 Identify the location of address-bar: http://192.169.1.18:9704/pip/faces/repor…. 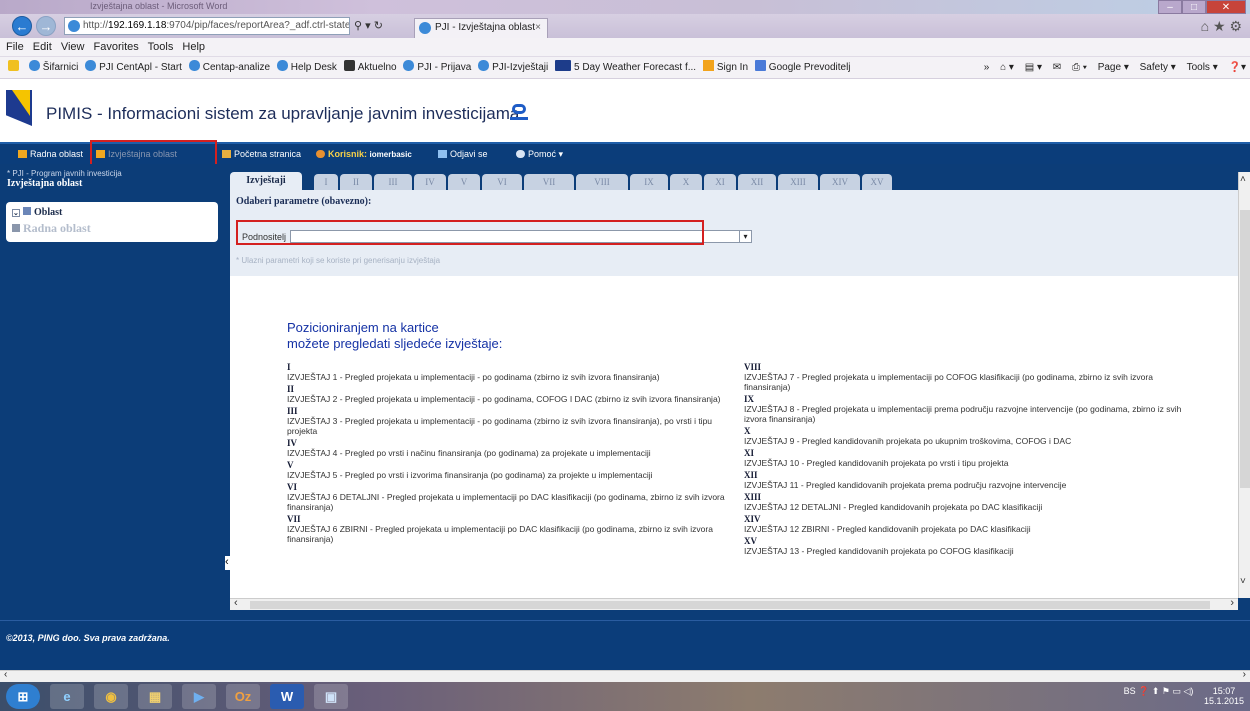
(207, 26).